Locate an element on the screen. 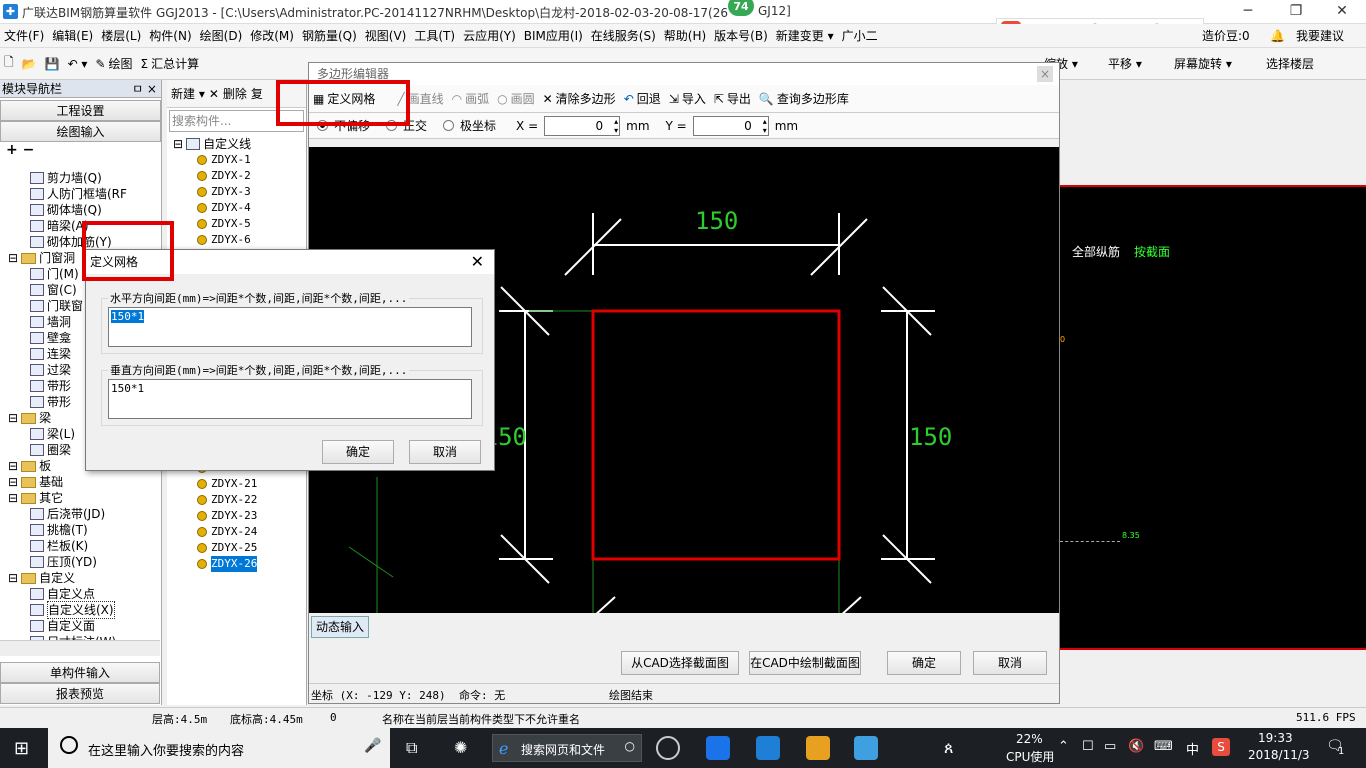 The image size is (1366, 768). menu-item: 新建变更 ▾ is located at coordinates (805, 36).